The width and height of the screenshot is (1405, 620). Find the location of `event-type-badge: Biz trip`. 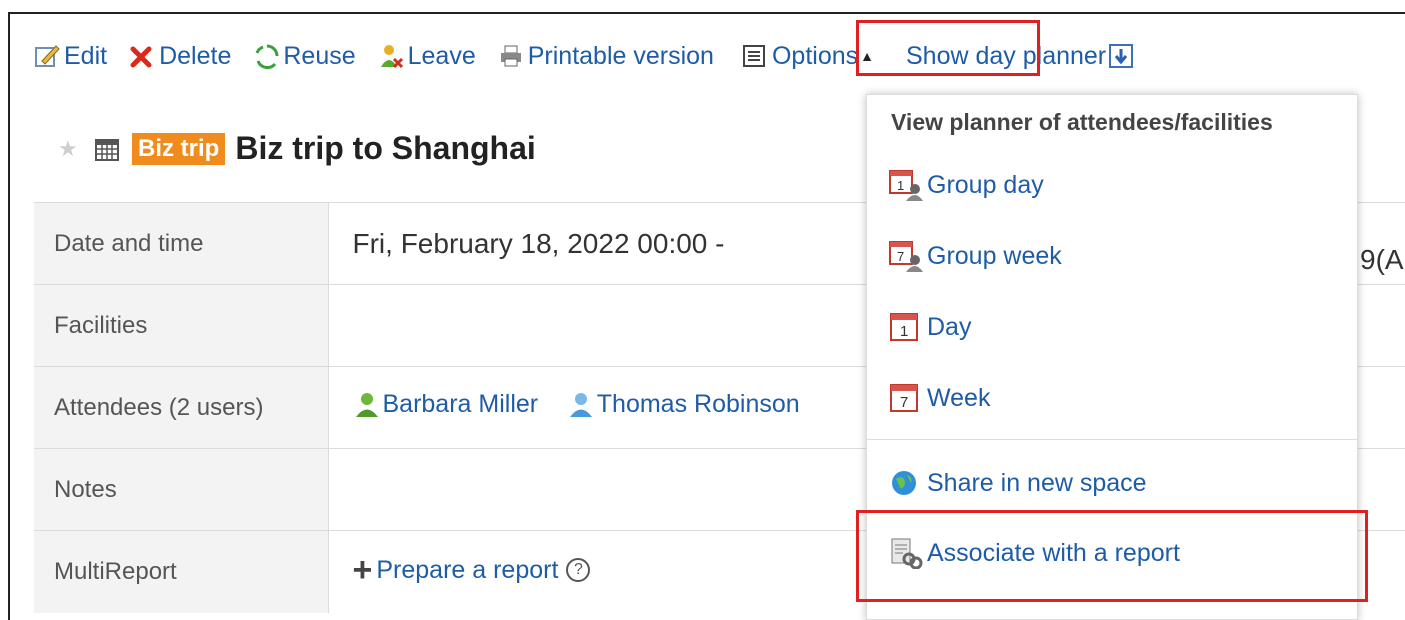

event-type-badge: Biz trip is located at coordinates (179, 148).